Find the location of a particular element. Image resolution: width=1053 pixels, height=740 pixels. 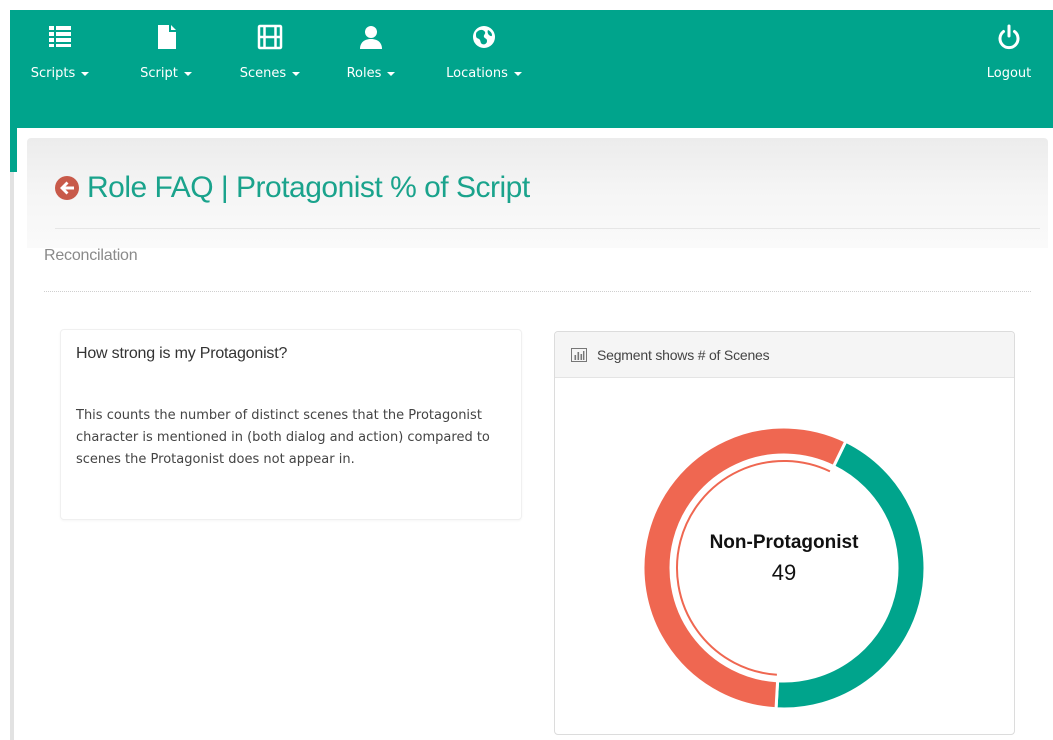

nav-script-label: Script is located at coordinates (159, 73).